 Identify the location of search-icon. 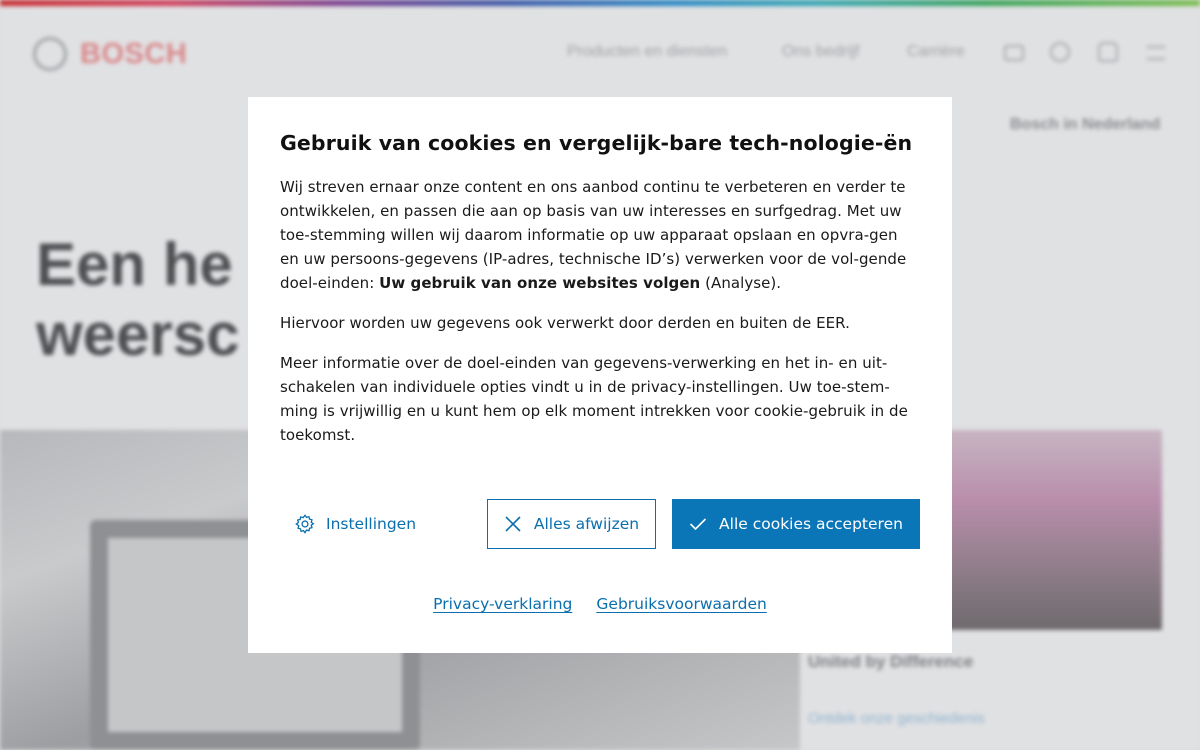
(1060, 52).